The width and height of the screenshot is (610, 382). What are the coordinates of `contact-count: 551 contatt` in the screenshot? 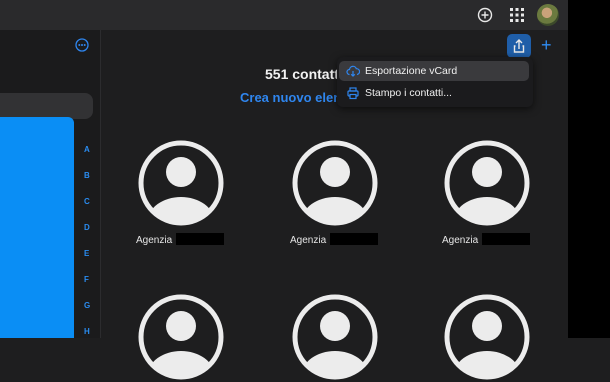 It's located at (302, 74).